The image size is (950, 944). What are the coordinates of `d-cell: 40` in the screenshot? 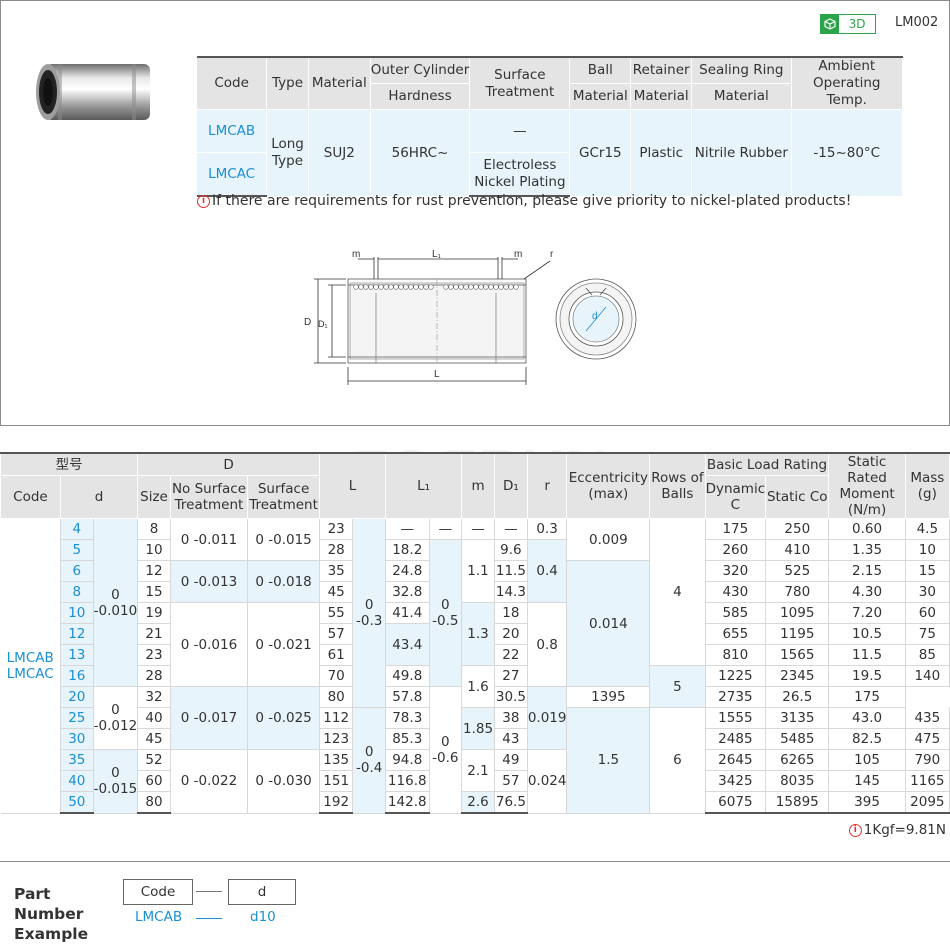 It's located at (77, 781).